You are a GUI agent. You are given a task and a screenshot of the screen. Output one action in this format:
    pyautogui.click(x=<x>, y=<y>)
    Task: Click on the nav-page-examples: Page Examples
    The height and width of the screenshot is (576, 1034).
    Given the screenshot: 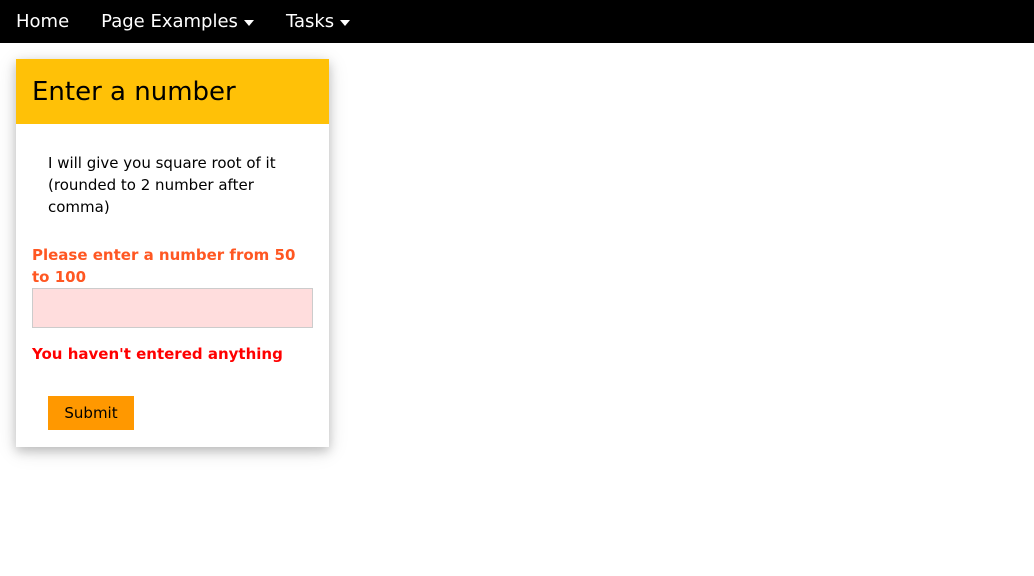 What is the action you would take?
    pyautogui.click(x=177, y=21)
    